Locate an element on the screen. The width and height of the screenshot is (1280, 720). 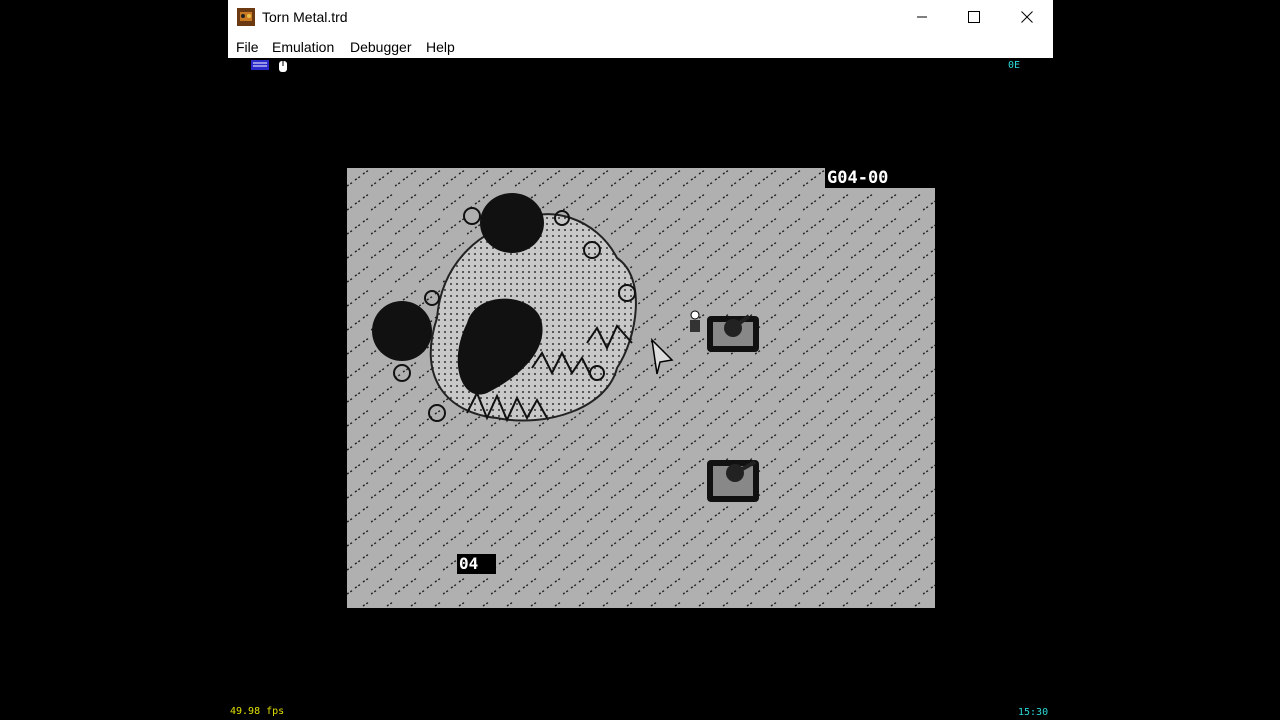
menu-emulation: Emulation is located at coordinates (303, 47).